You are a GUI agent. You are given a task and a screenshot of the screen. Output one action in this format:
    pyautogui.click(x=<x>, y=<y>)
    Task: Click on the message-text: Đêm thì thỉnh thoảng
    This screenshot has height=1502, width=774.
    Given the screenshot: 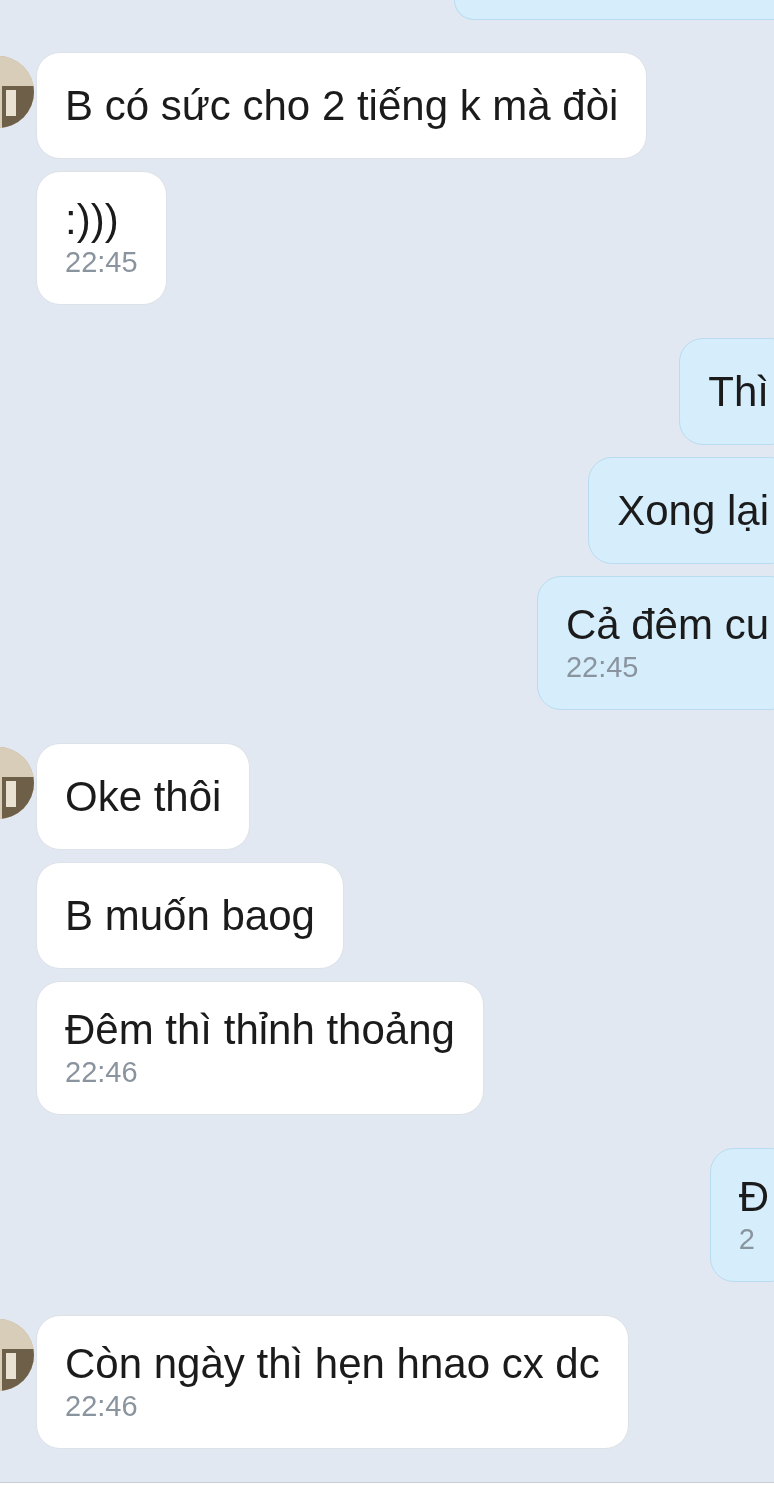 What is the action you would take?
    pyautogui.click(x=260, y=1030)
    